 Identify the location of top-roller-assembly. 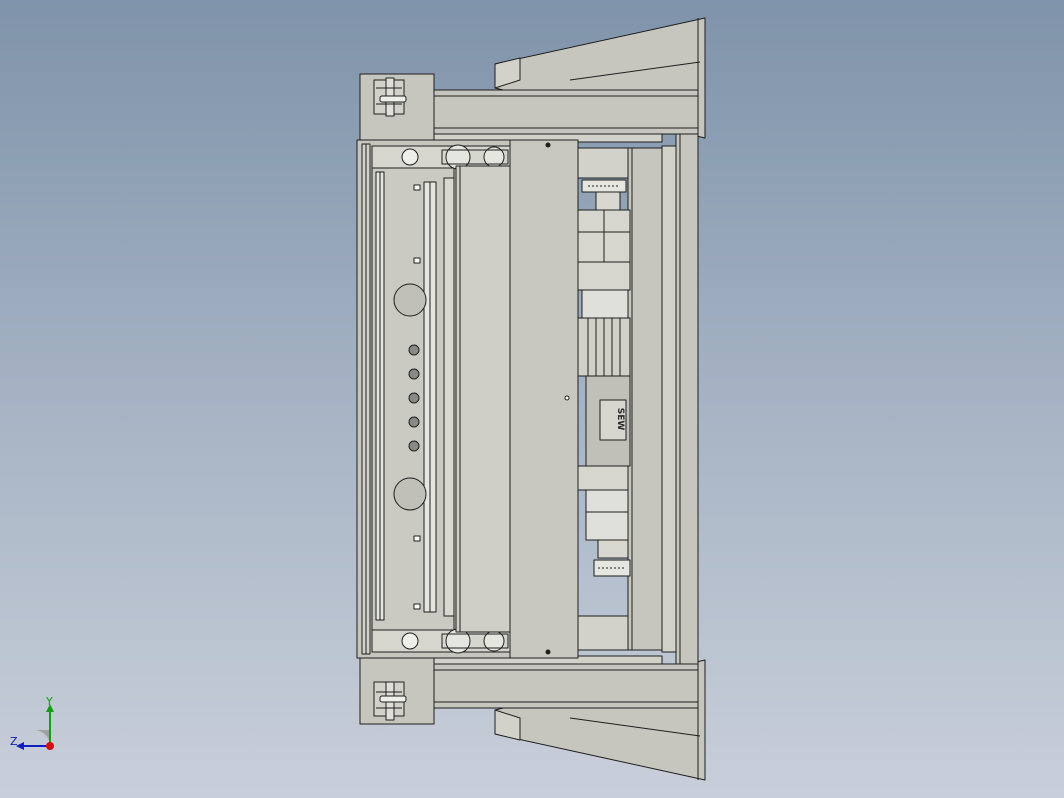
(442, 157).